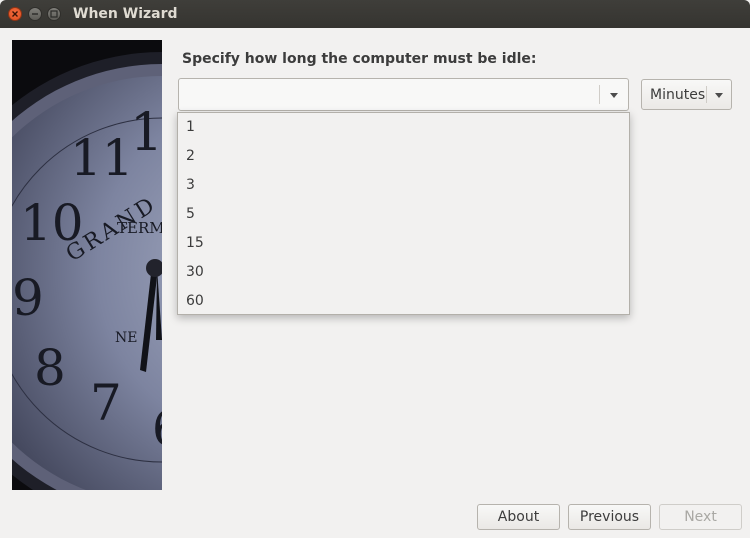 The width and height of the screenshot is (750, 538). I want to click on close-icon, so click(15, 14).